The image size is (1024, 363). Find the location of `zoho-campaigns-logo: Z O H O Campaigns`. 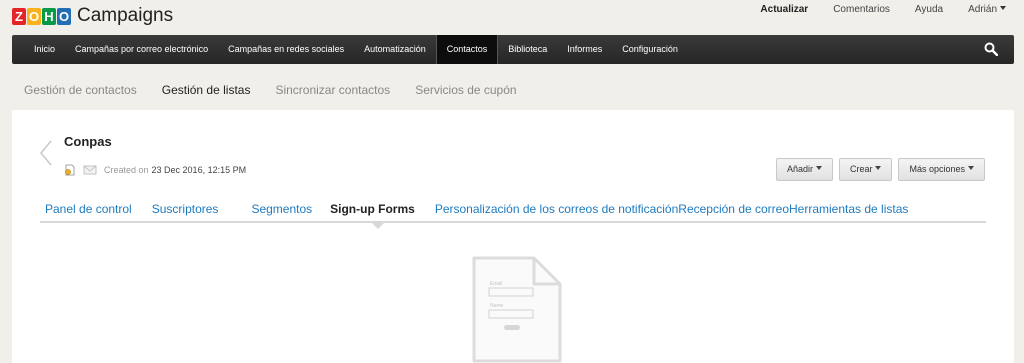

zoho-campaigns-logo: Z O H O Campaigns is located at coordinates (92, 16).